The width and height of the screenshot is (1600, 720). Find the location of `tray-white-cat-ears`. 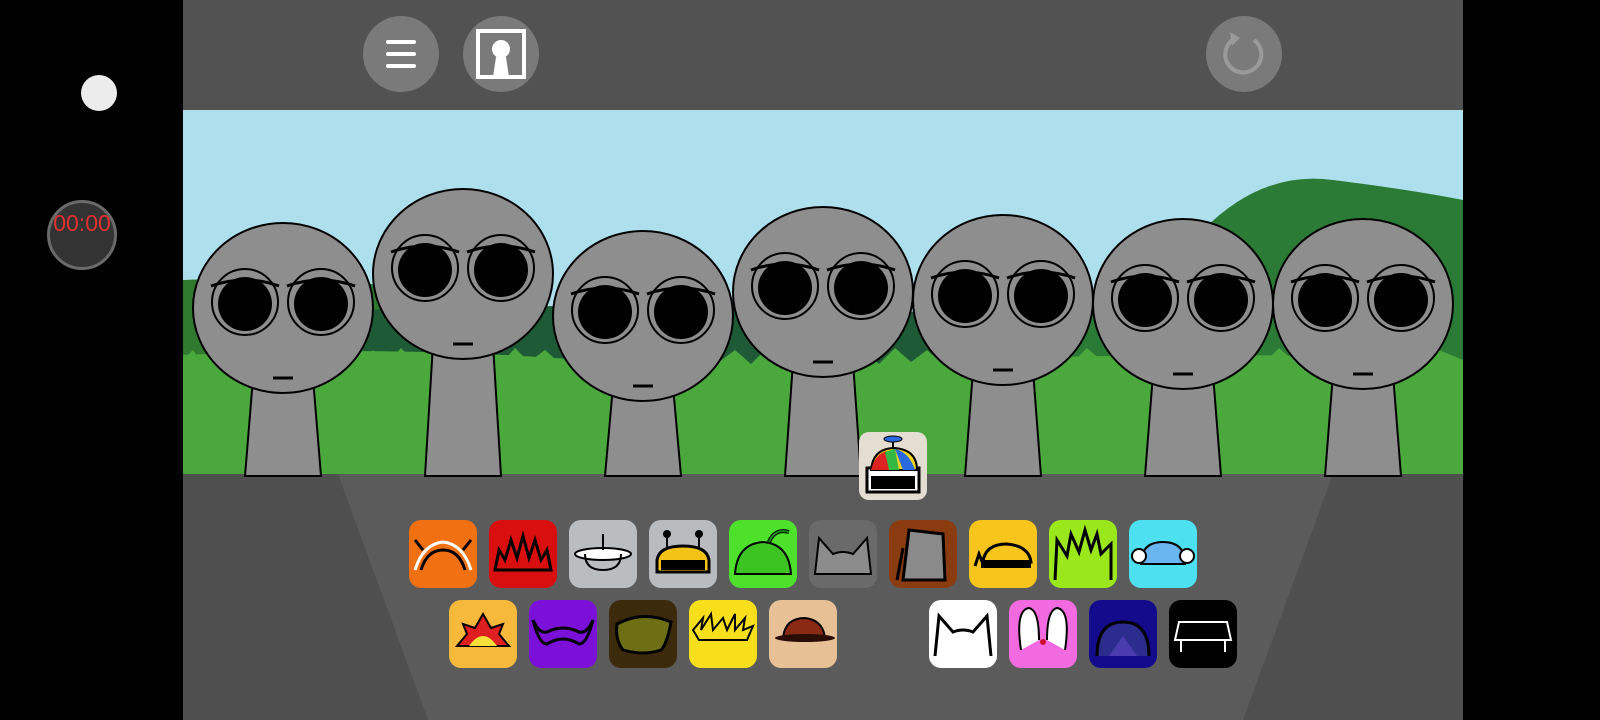

tray-white-cat-ears is located at coordinates (963, 634).